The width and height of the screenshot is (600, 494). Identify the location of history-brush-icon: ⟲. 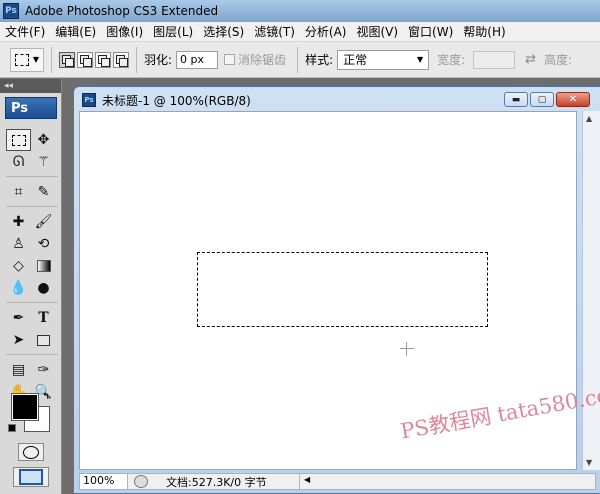
(43, 244).